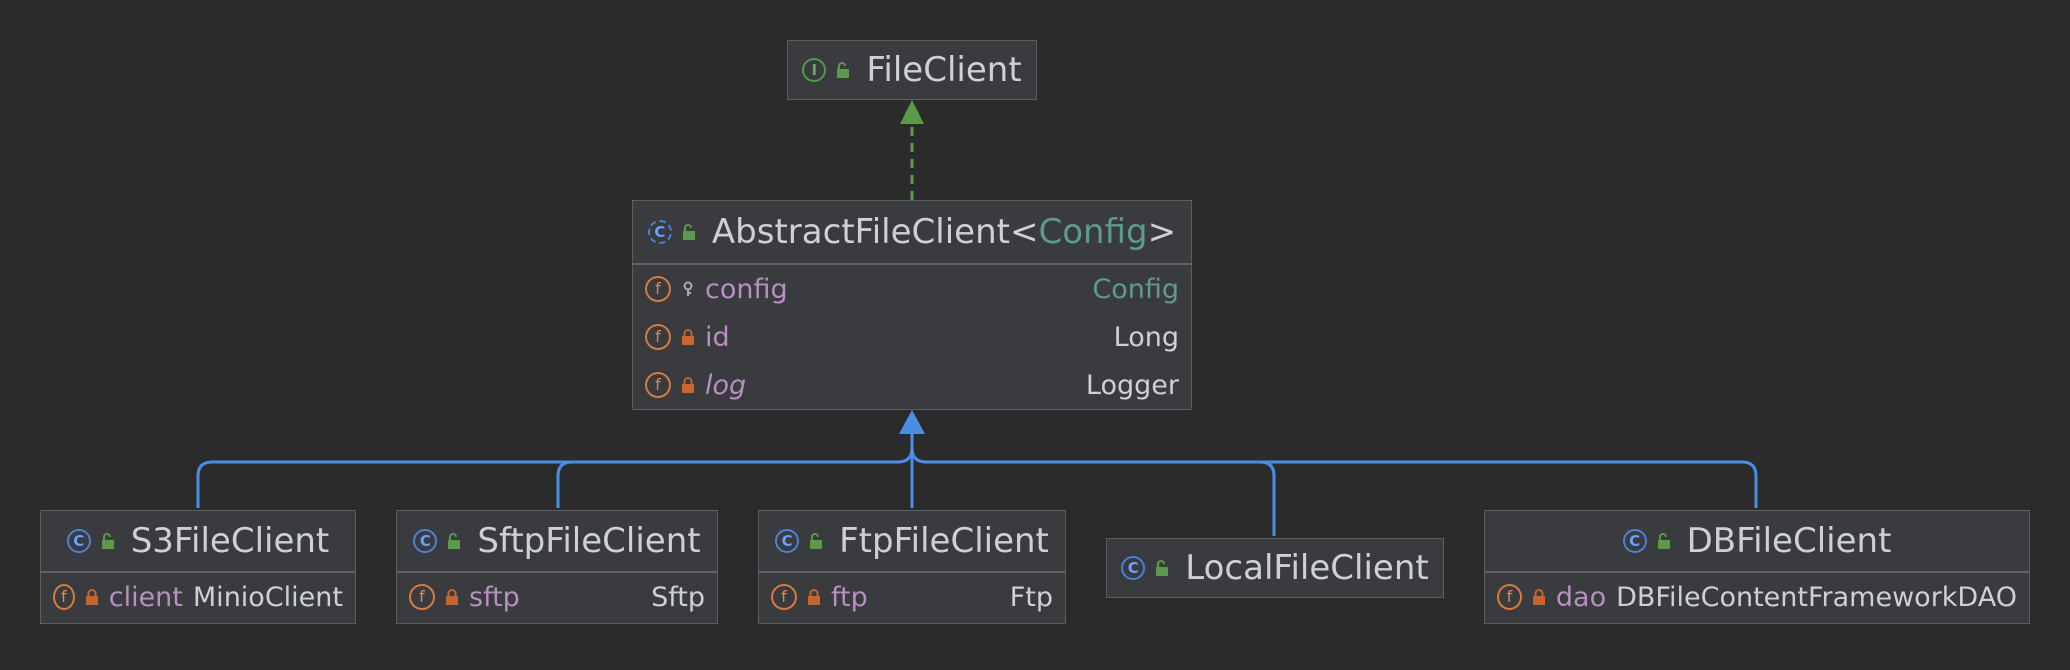 This screenshot has height=670, width=2070. I want to click on extends-edge-sftp, so click(564, 484).